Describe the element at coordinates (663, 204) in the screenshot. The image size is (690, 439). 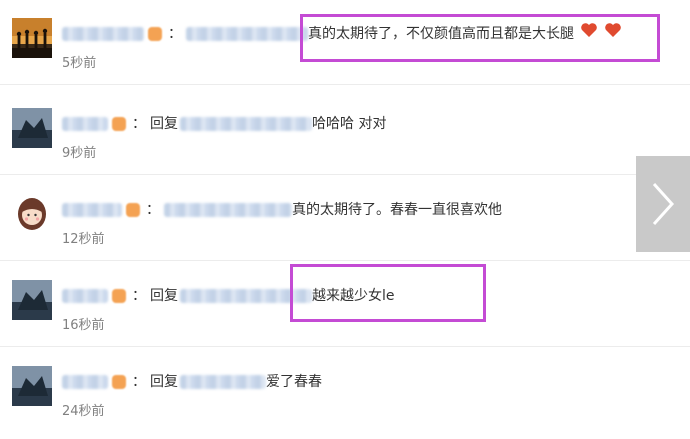
I see `next-arrow-button` at that location.